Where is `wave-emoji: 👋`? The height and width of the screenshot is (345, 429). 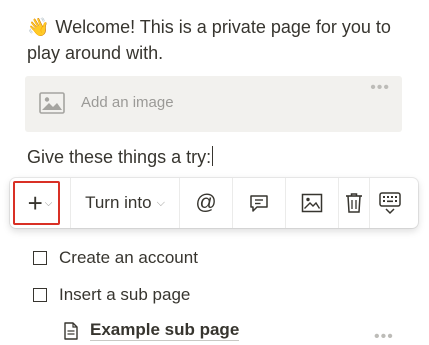 wave-emoji: 👋 is located at coordinates (38, 27).